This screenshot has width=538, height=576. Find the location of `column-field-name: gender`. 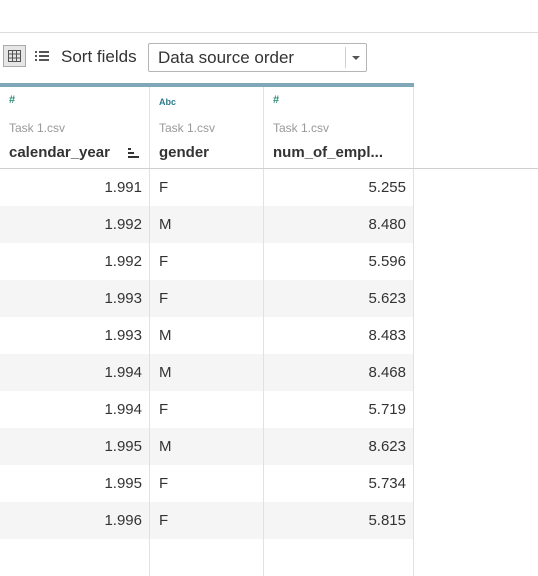

column-field-name: gender is located at coordinates (184, 152).